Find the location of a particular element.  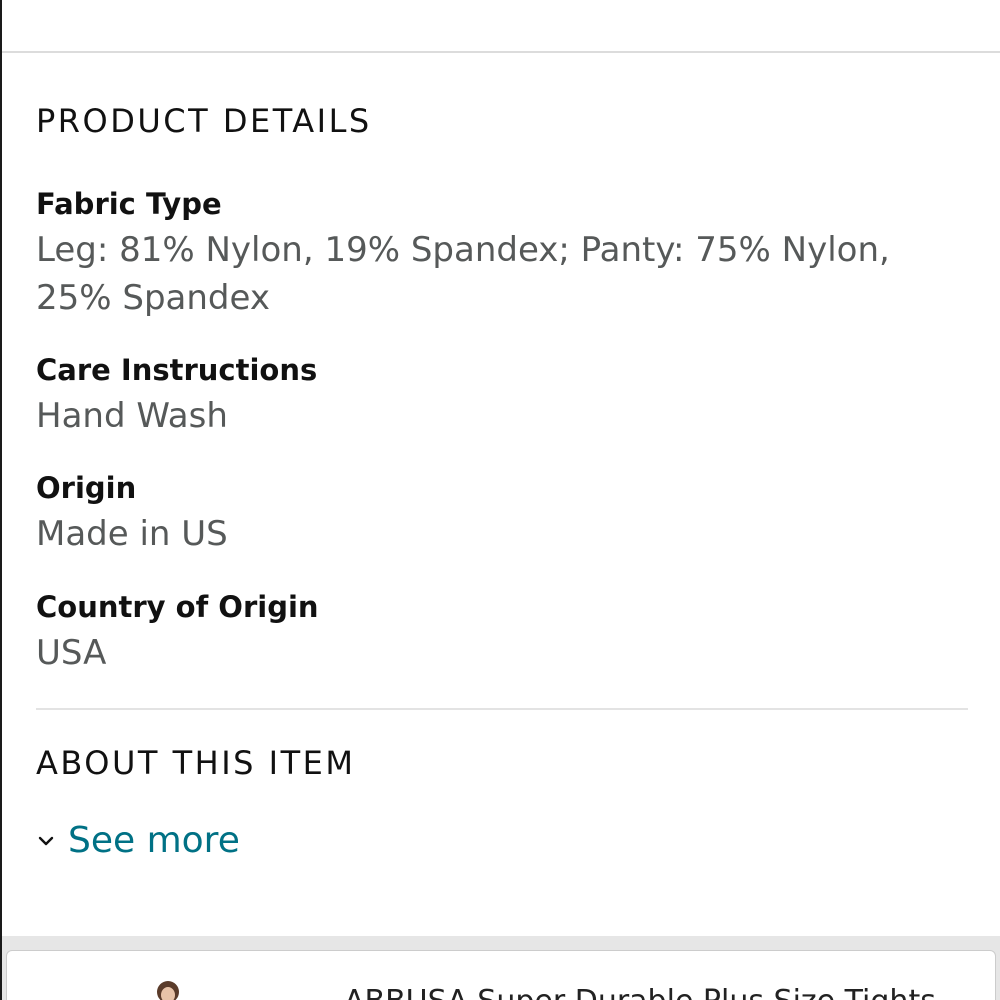

section-divider is located at coordinates (502, 709).